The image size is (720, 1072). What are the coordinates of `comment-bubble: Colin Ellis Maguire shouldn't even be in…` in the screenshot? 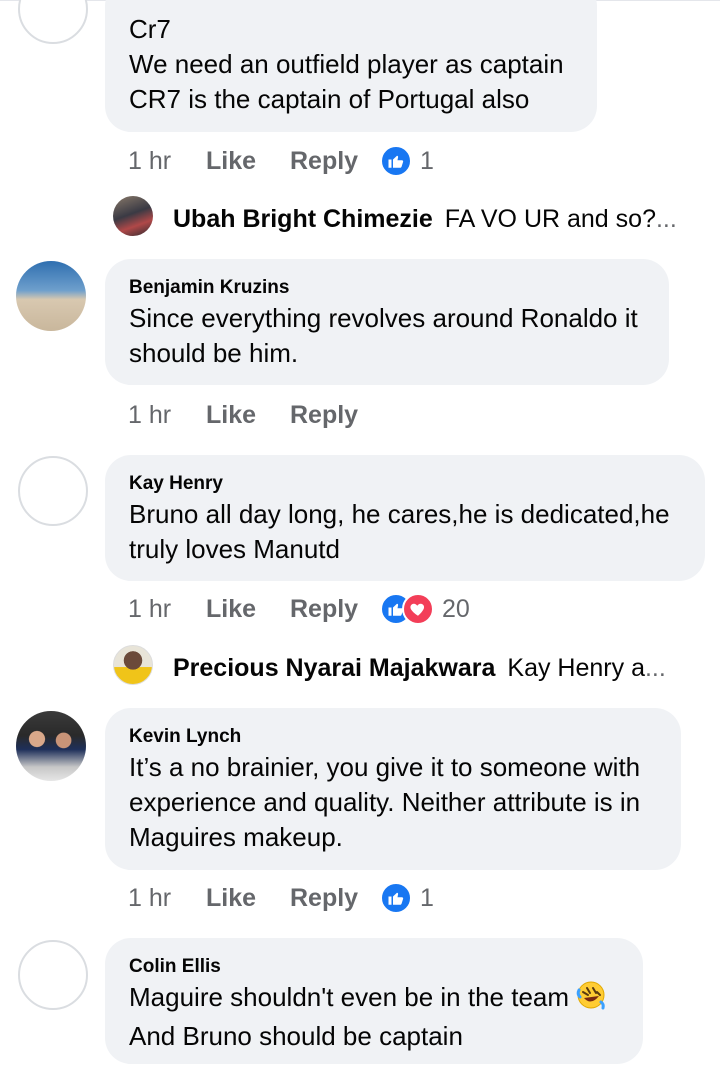 It's located at (374, 1001).